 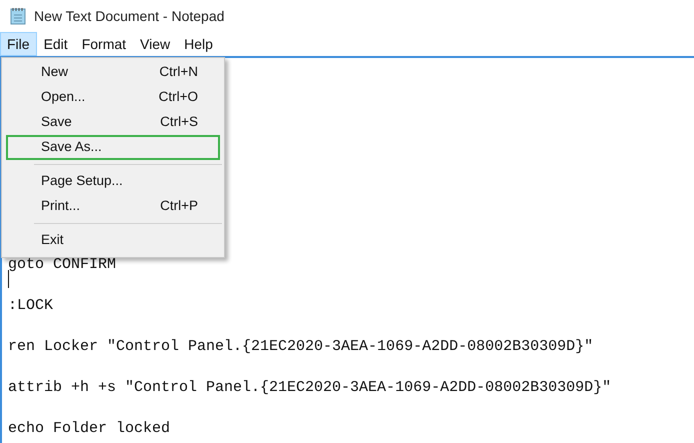 I want to click on menu-item: Print... Ctrl+P, so click(x=113, y=206).